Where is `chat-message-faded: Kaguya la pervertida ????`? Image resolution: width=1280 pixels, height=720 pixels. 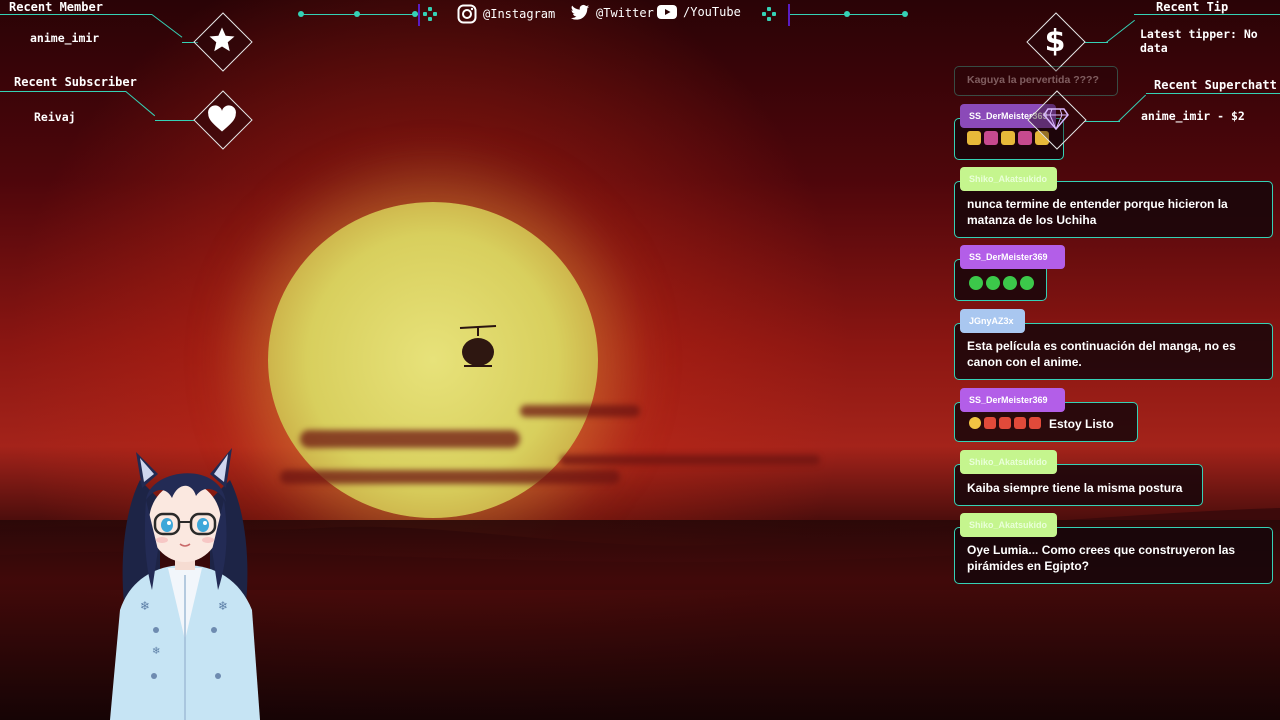
chat-message-faded: Kaguya la pervertida ???? is located at coordinates (1036, 81).